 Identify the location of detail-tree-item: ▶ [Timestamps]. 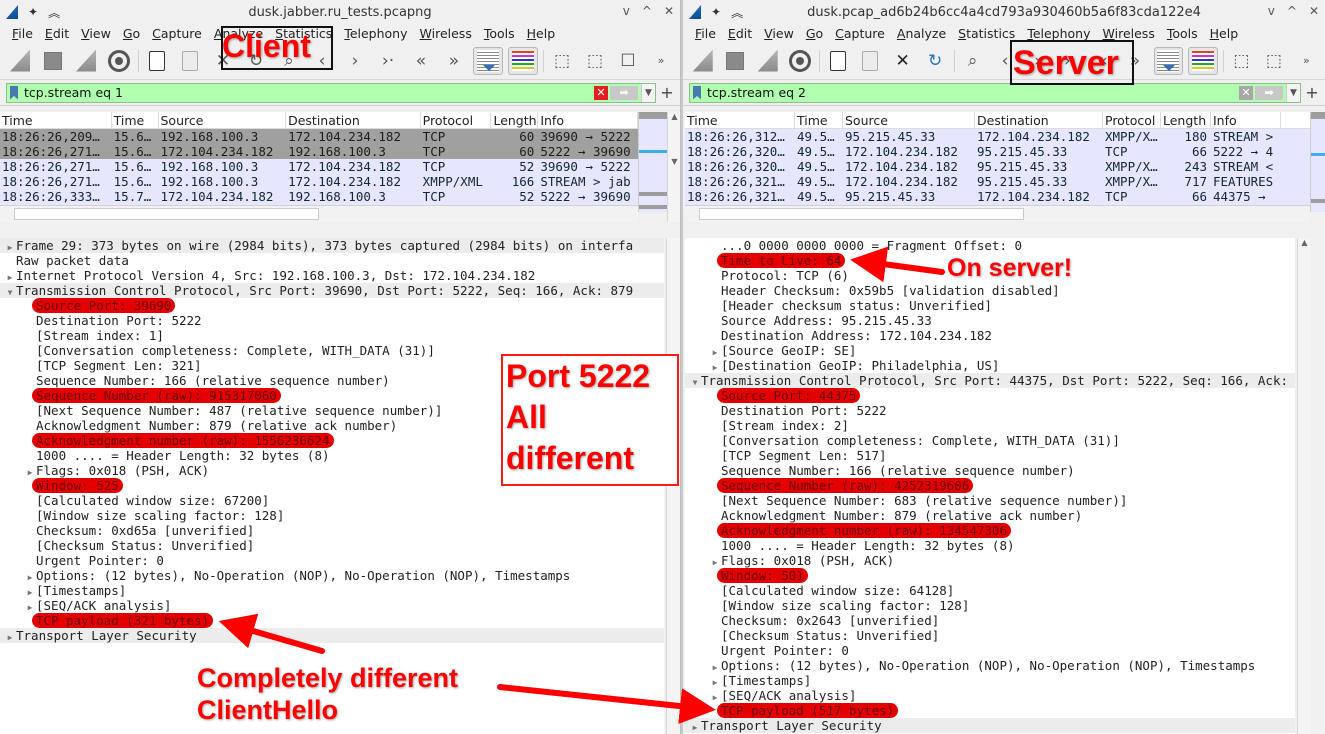
(332, 590).